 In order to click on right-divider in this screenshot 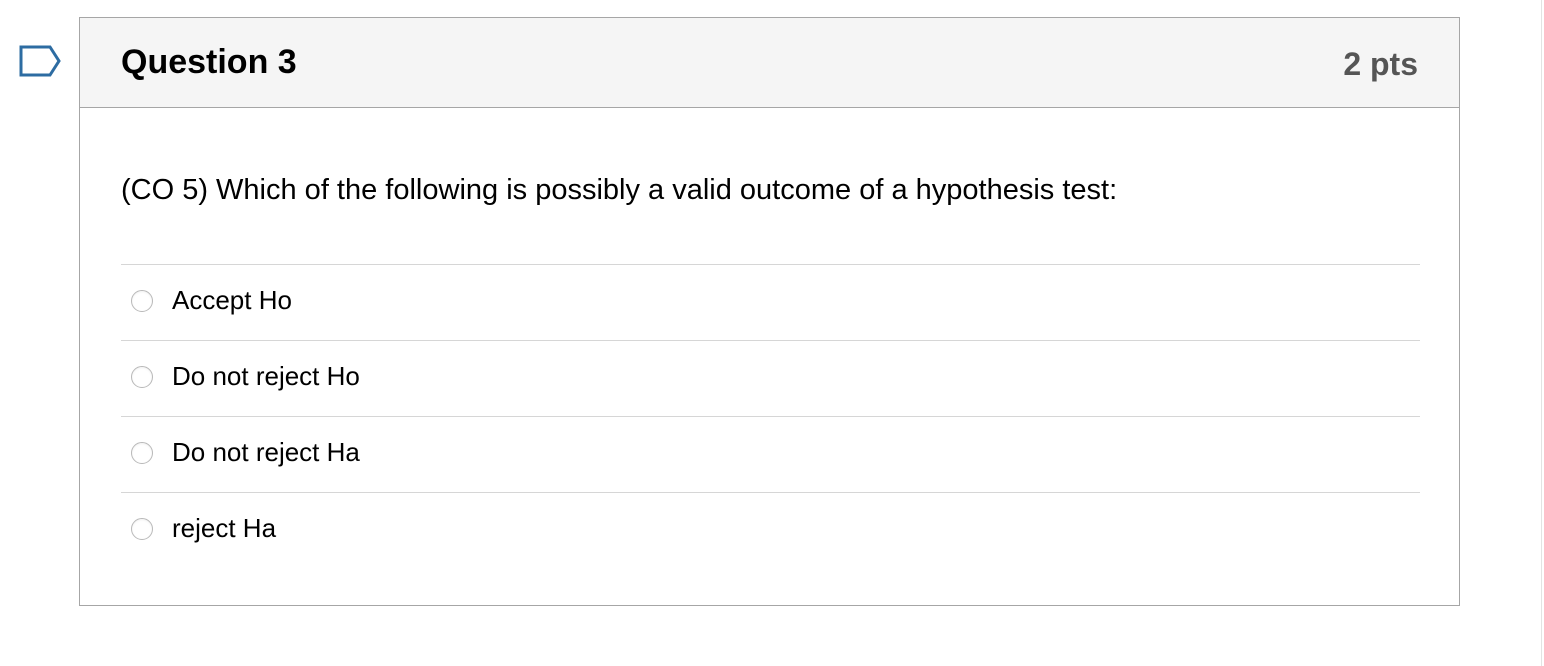, I will do `click(1541, 333)`.